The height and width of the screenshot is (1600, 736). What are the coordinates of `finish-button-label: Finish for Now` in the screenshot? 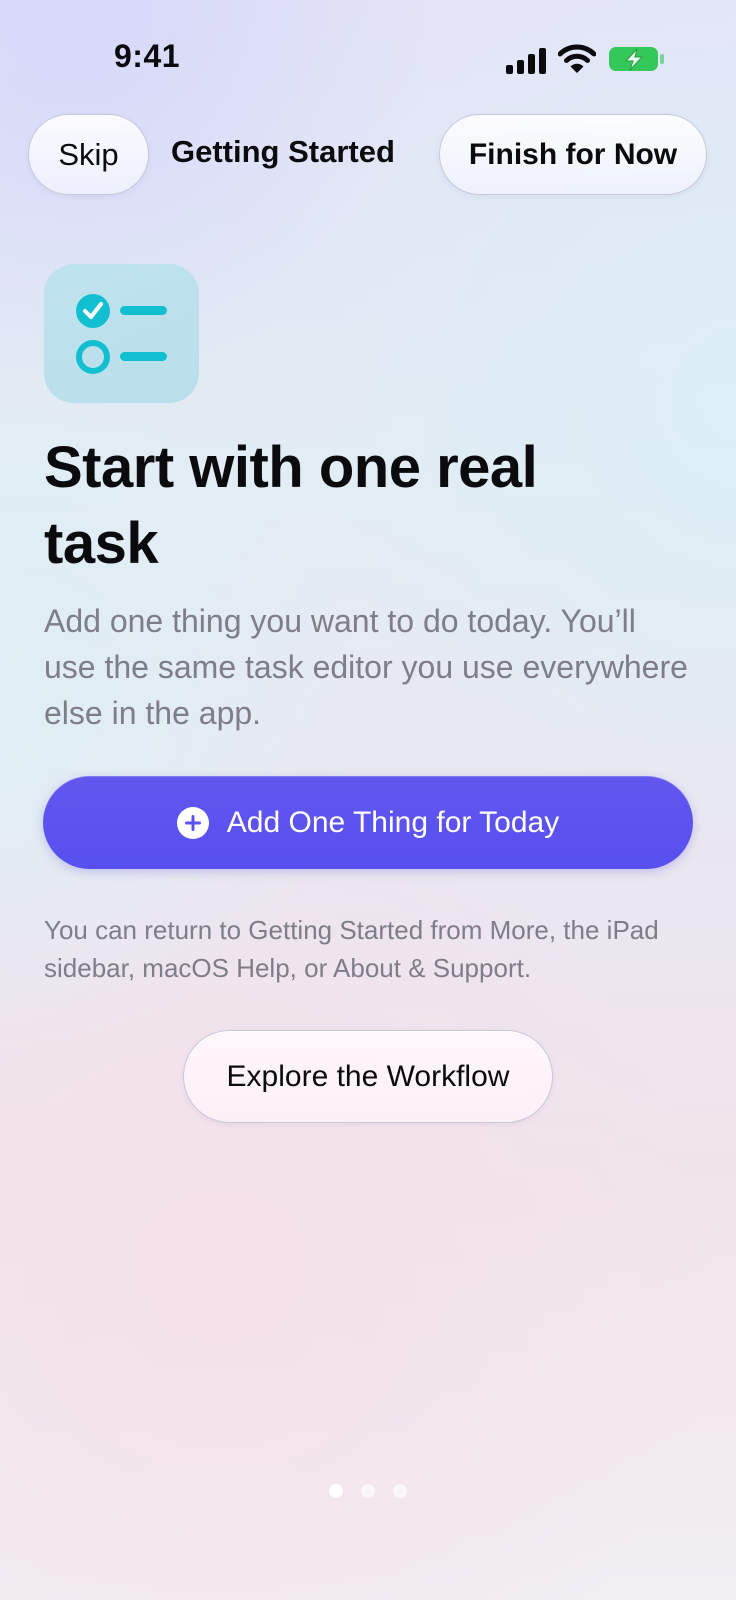 It's located at (573, 154).